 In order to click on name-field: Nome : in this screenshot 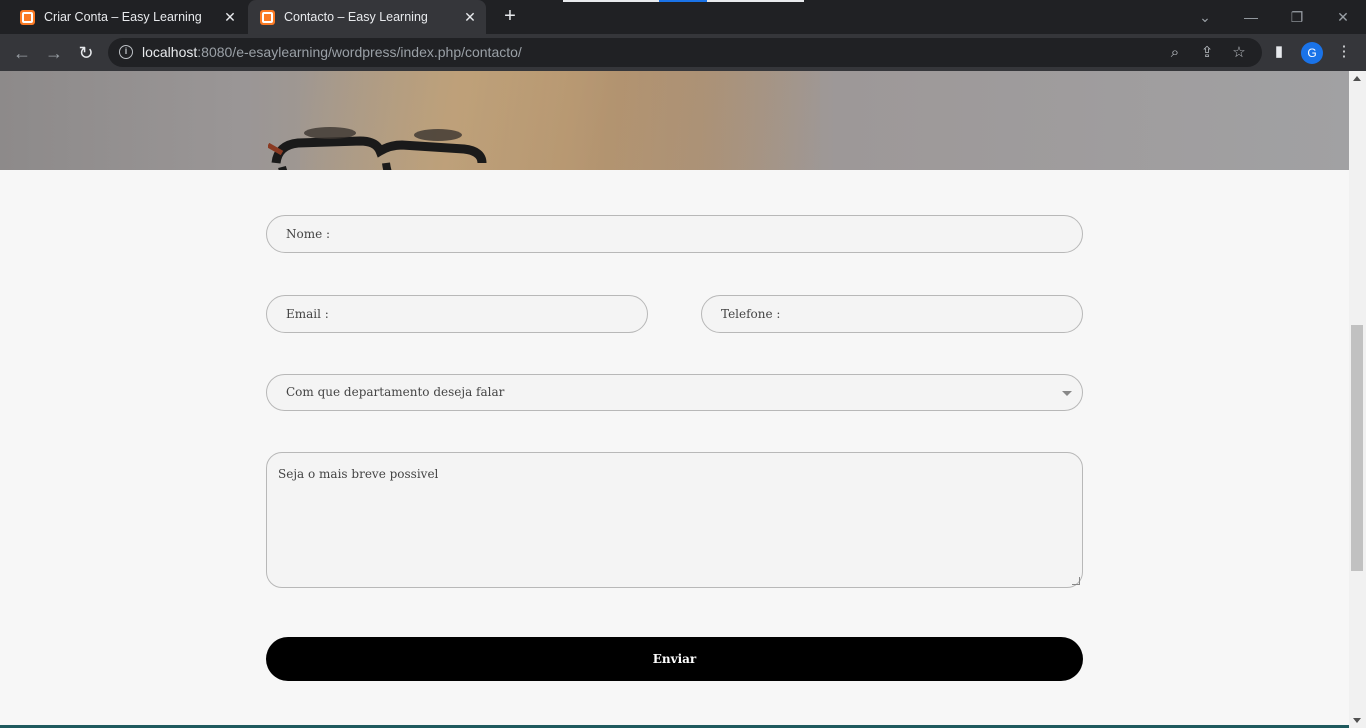, I will do `click(674, 234)`.